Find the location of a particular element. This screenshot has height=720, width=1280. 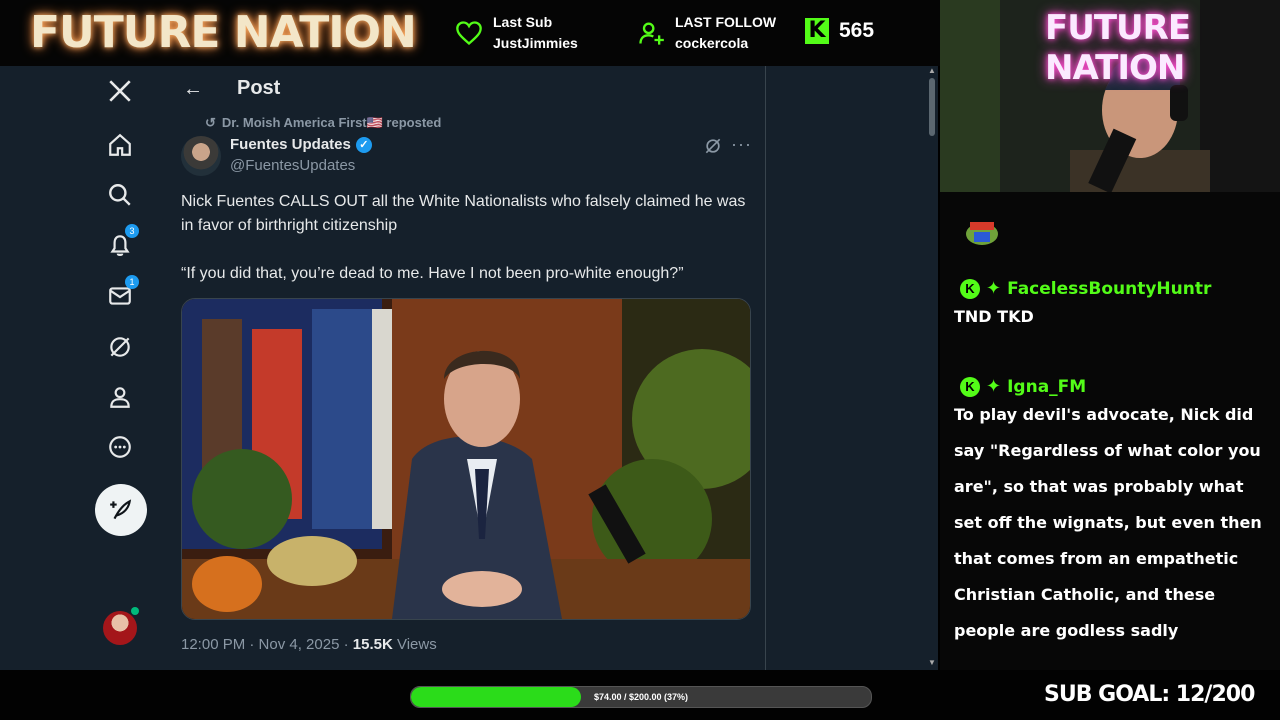

add-user-icon is located at coordinates (651, 33).